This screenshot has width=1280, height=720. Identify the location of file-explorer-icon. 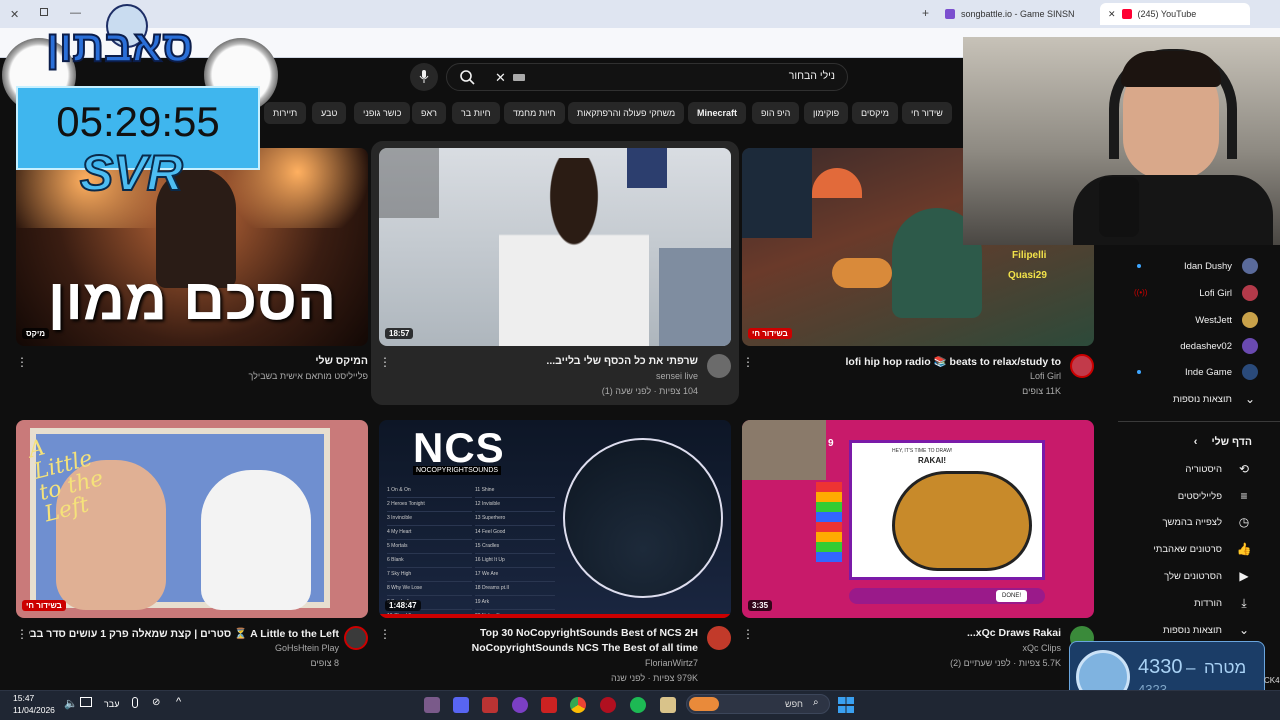
(668, 705).